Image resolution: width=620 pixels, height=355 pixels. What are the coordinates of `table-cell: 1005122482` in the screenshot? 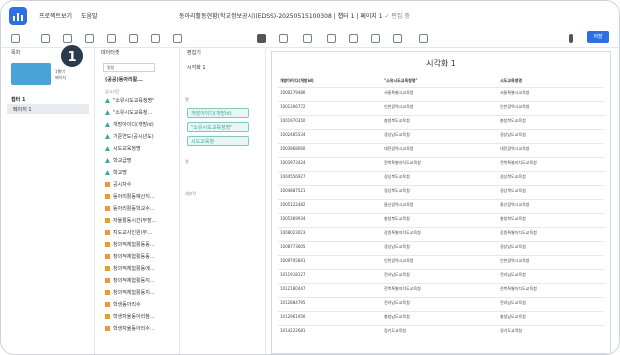 It's located at (292, 204).